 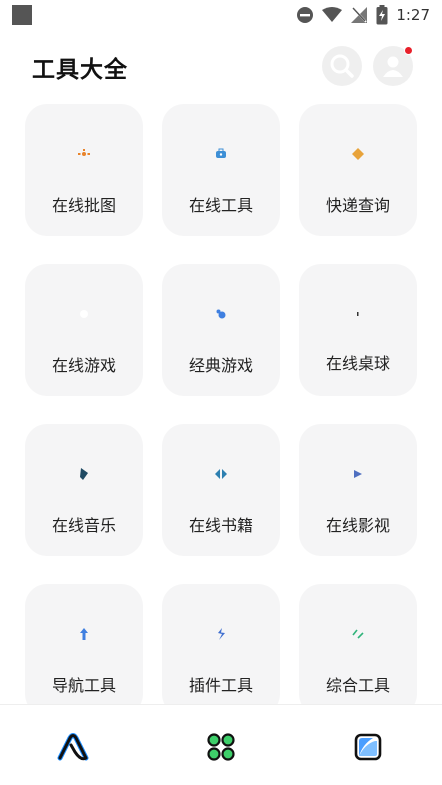 I want to click on toolbox-icon, so click(x=221, y=154).